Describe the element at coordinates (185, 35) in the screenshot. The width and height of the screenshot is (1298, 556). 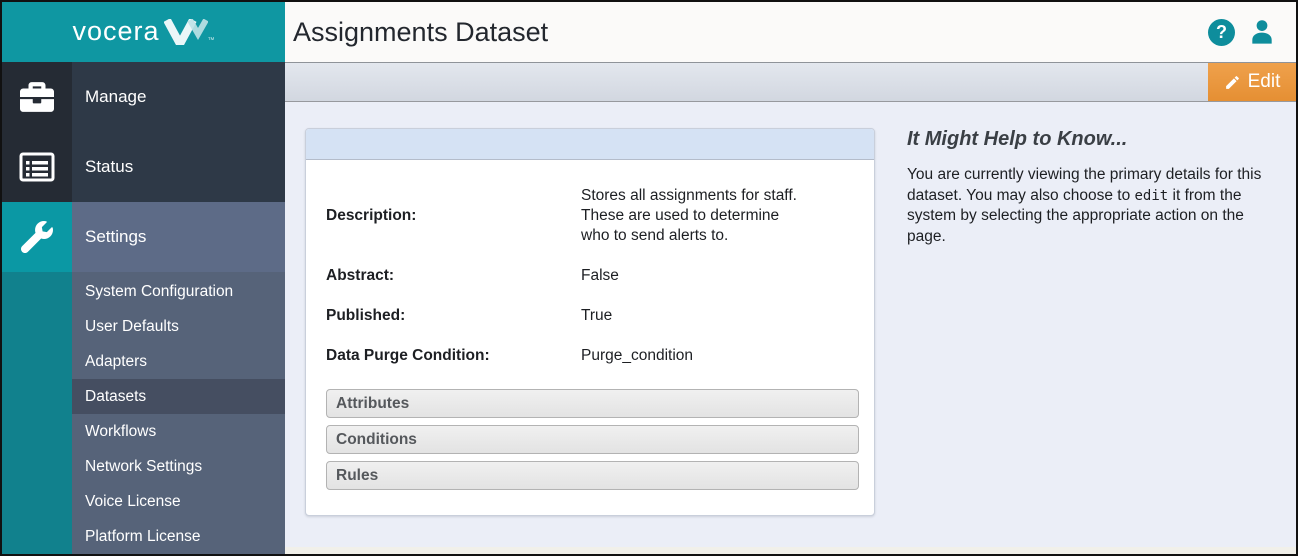
I see `vocera-v-icon` at that location.